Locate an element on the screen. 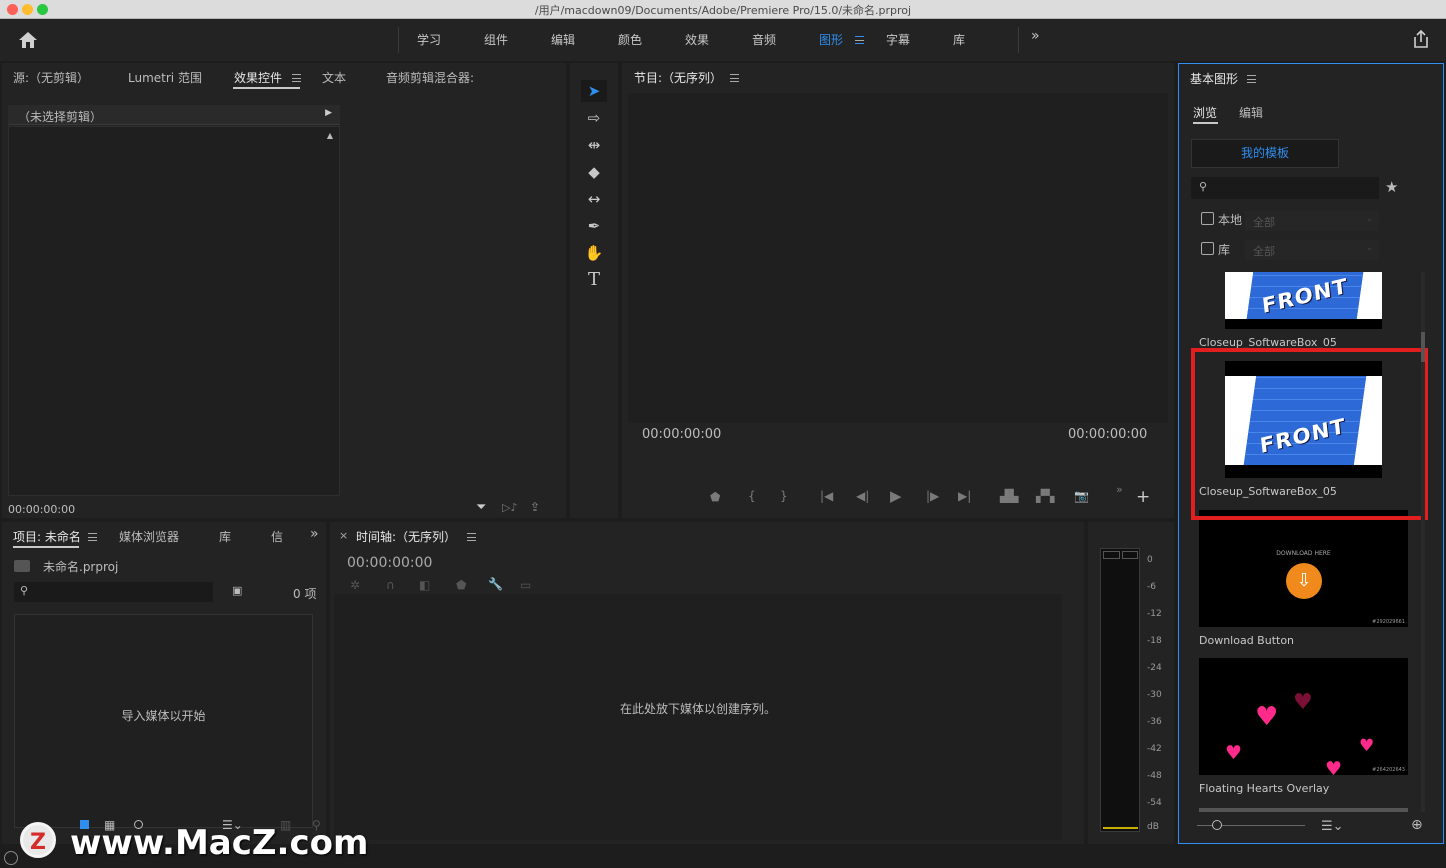 This screenshot has height=868, width=1446. mark-in-icon: { is located at coordinates (752, 496).